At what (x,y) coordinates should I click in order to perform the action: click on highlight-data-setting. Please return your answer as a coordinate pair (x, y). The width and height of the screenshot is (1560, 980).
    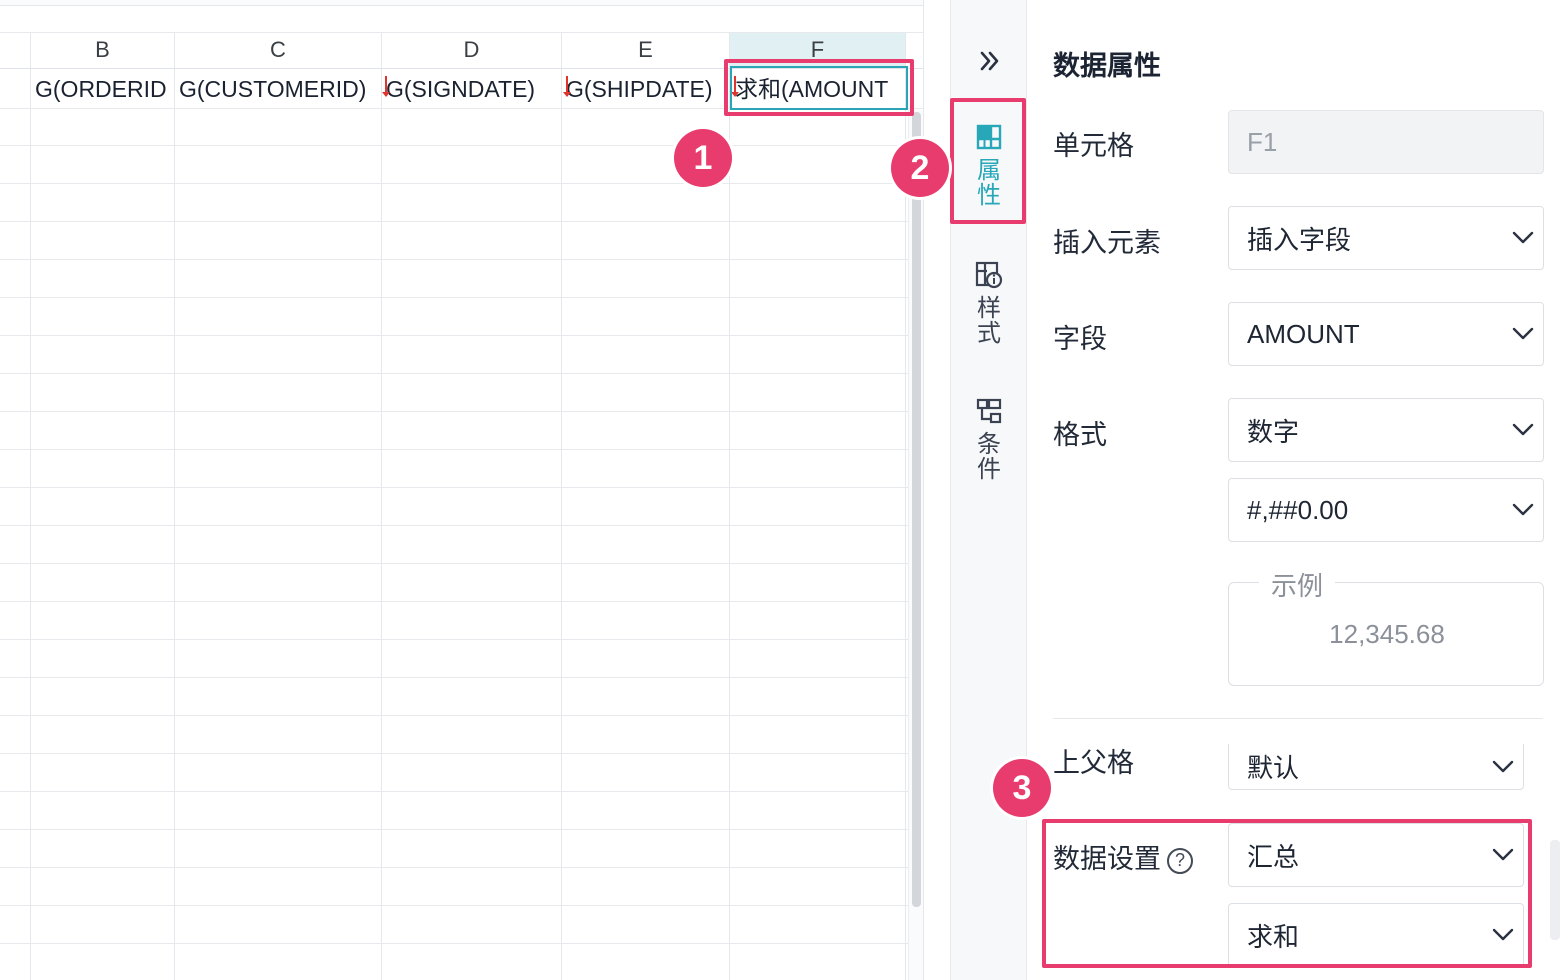
    Looking at the image, I should click on (1287, 893).